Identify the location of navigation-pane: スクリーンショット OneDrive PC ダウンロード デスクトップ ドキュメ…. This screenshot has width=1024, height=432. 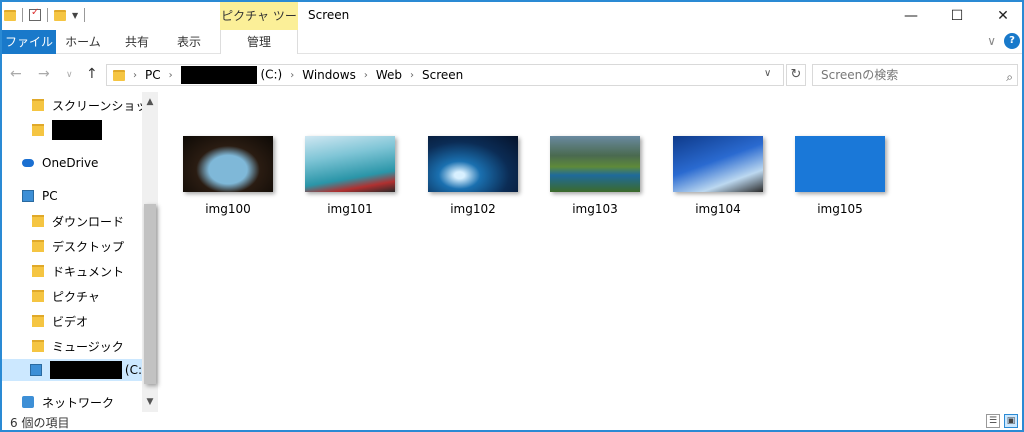
(80, 252).